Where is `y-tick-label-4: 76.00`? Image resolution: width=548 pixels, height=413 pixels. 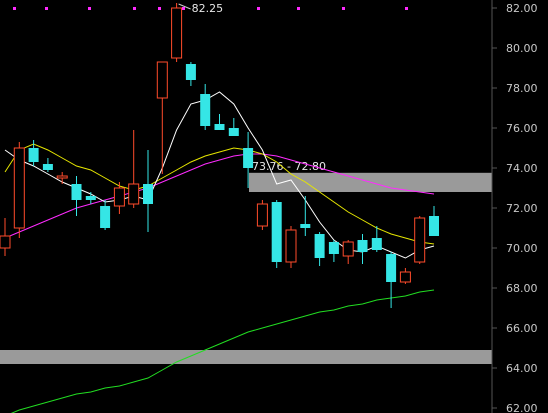
y-tick-label-4: 76.00 is located at coordinates (522, 128).